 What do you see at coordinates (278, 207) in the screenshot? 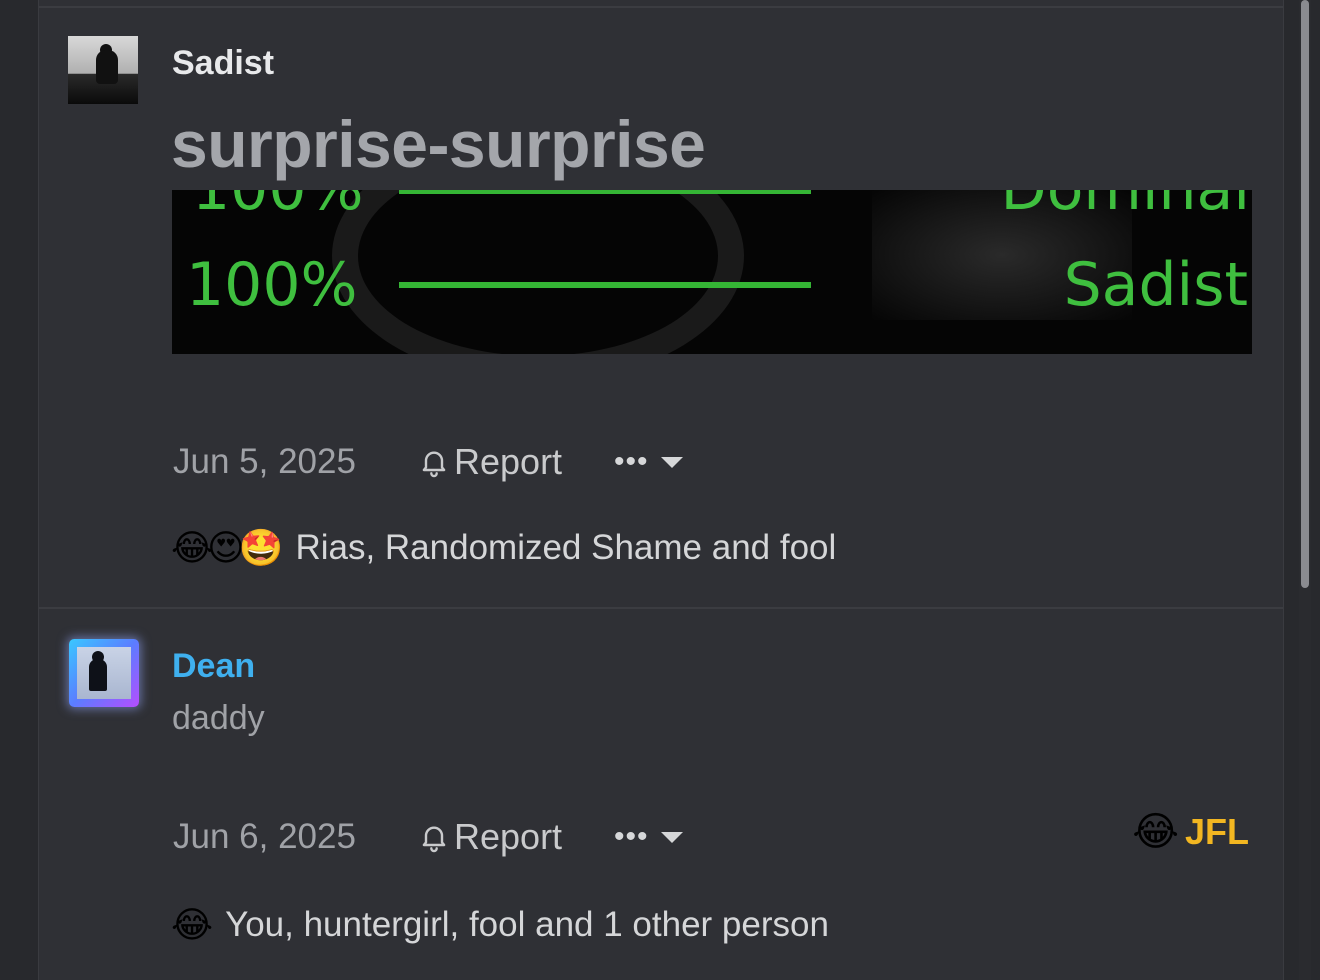
I see `image-text-percent-cut: 100%` at bounding box center [278, 207].